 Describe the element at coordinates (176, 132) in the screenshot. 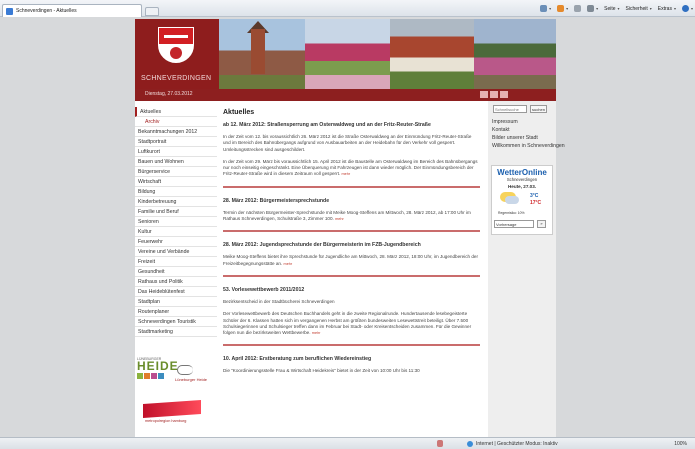

I see `nav-item: Bekanntmachungen 2012` at that location.